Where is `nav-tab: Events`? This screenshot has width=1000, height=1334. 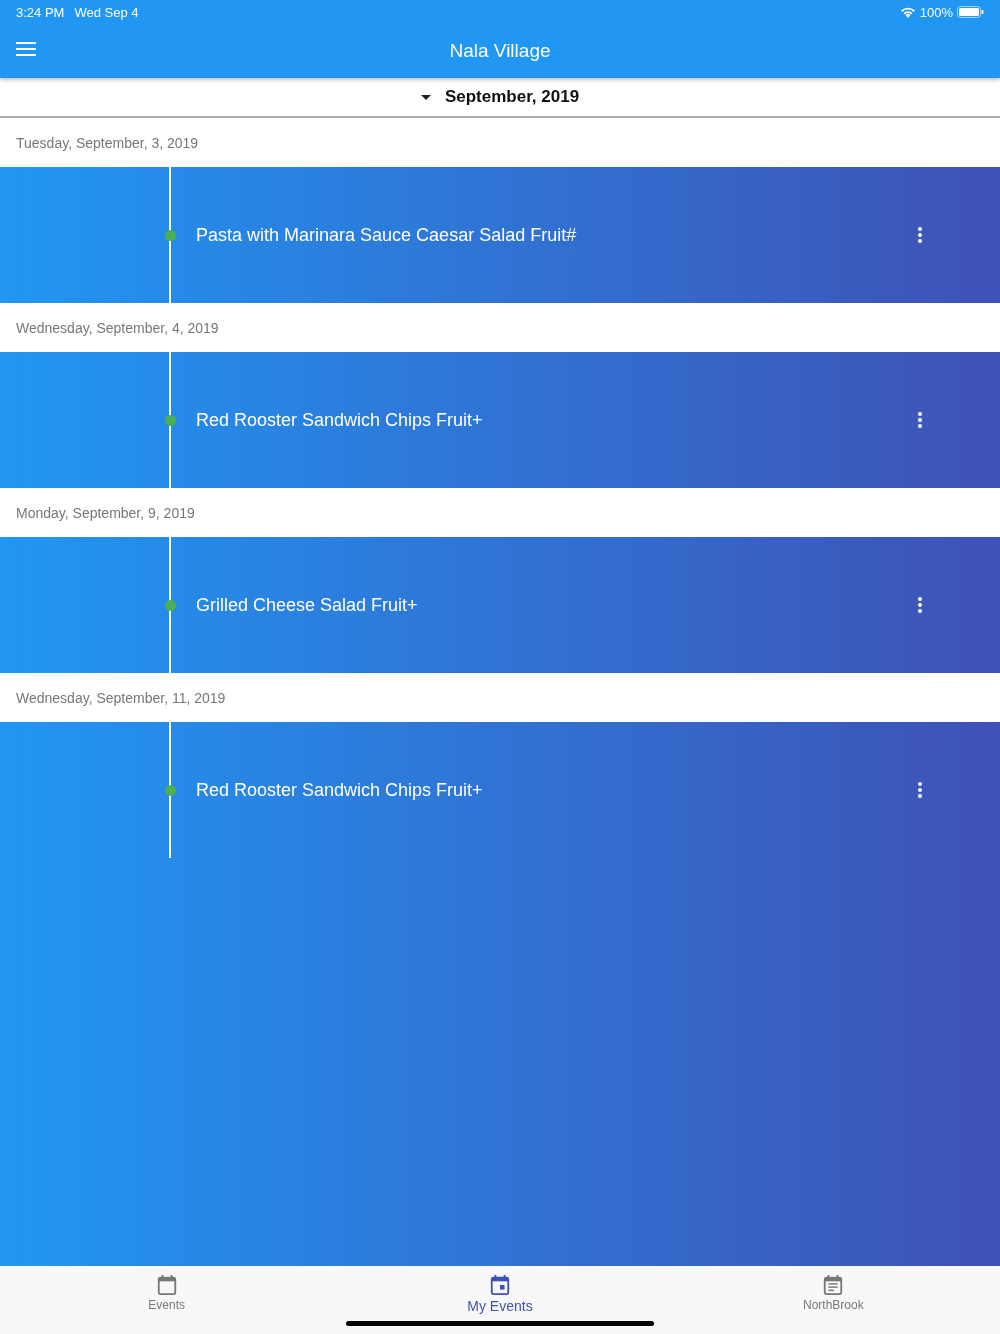
nav-tab: Events is located at coordinates (167, 1300).